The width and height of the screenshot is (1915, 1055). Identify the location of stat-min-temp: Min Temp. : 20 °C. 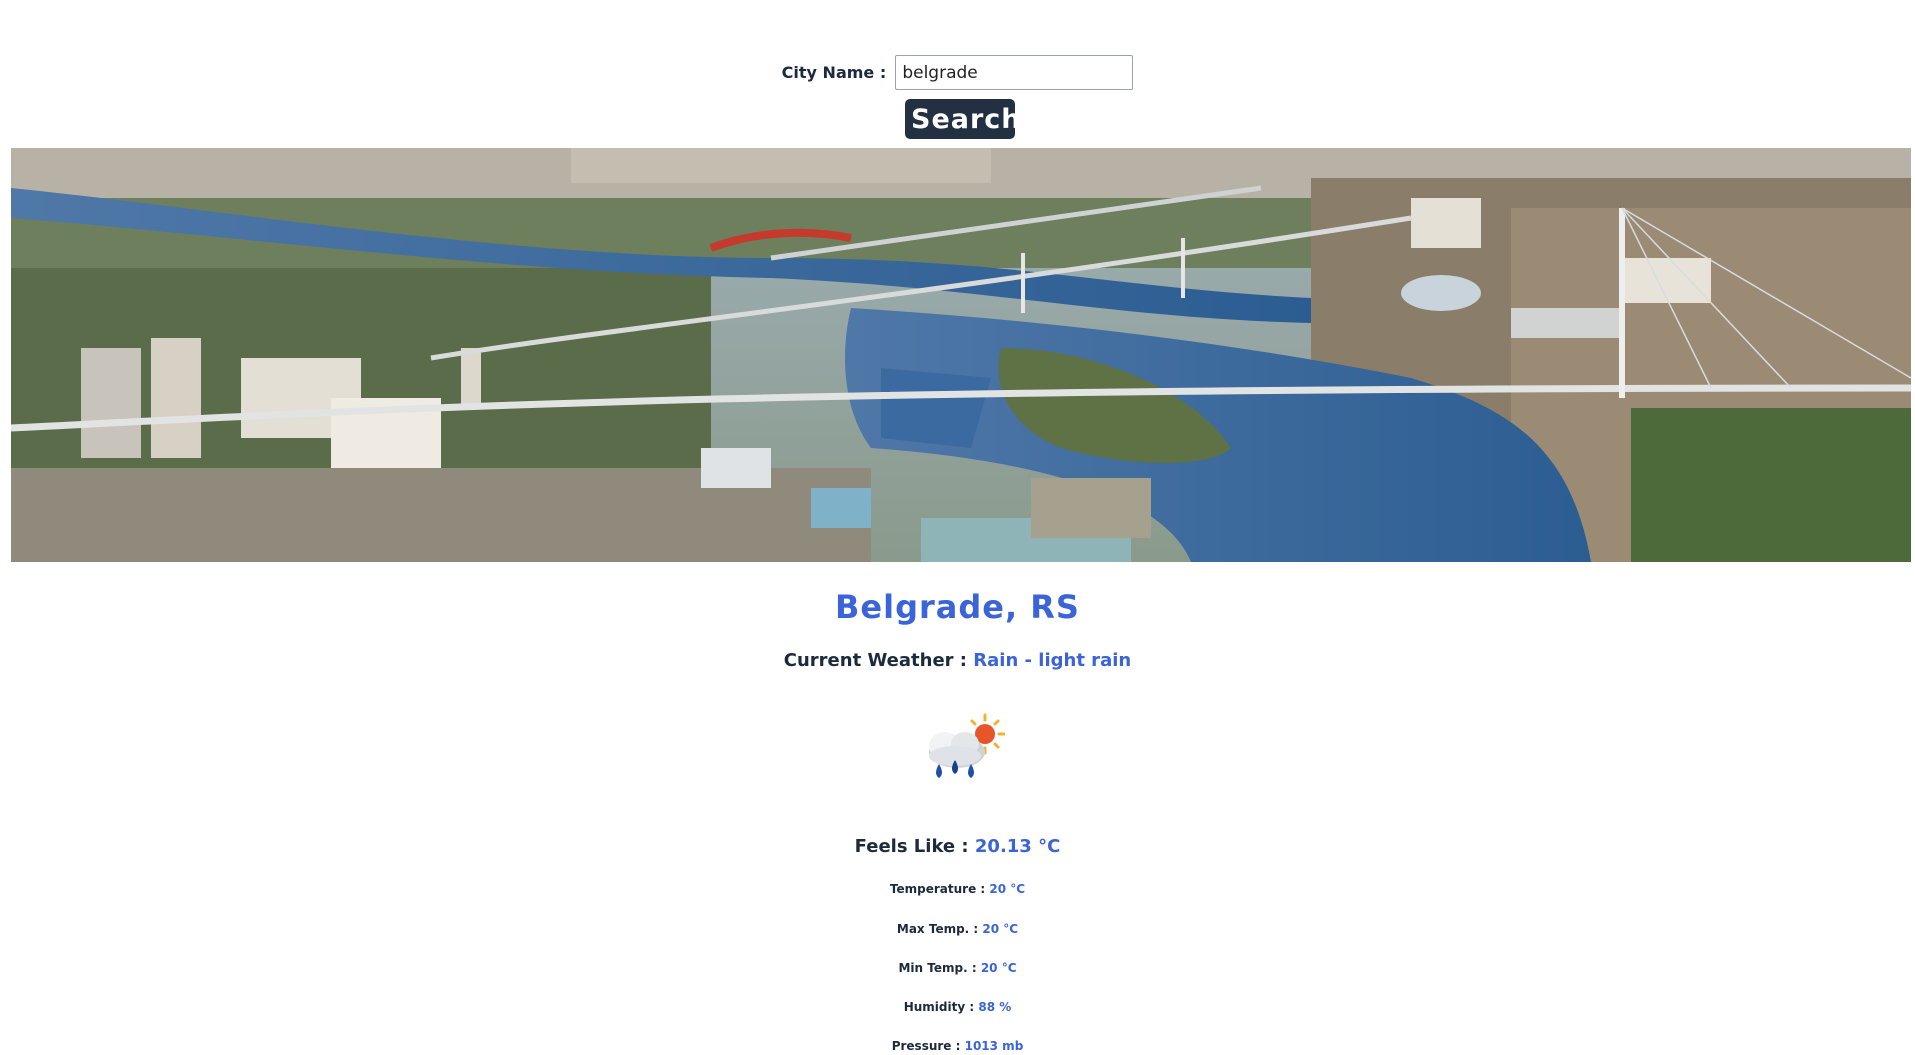
(957, 968).